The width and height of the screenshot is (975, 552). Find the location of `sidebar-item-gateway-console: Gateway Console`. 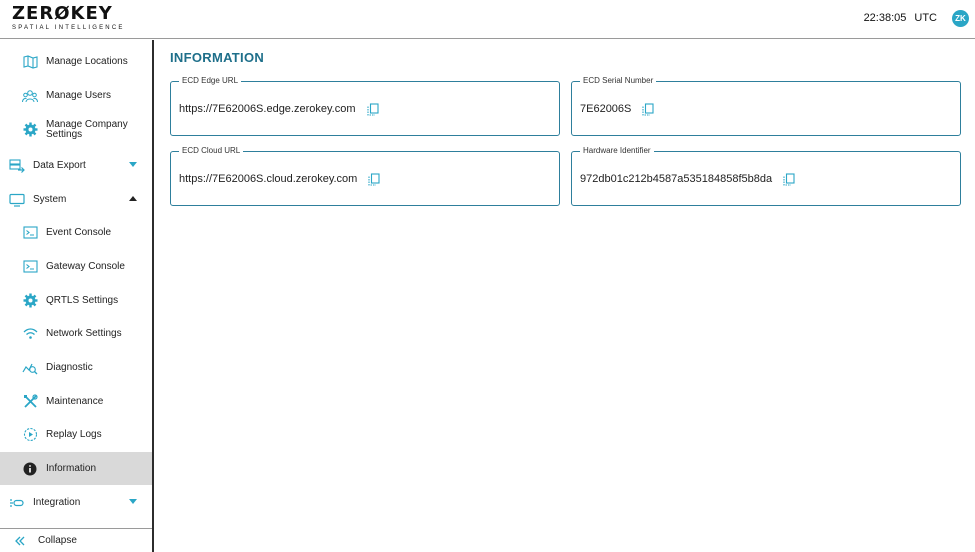

sidebar-item-gateway-console: Gateway Console is located at coordinates (76, 266).